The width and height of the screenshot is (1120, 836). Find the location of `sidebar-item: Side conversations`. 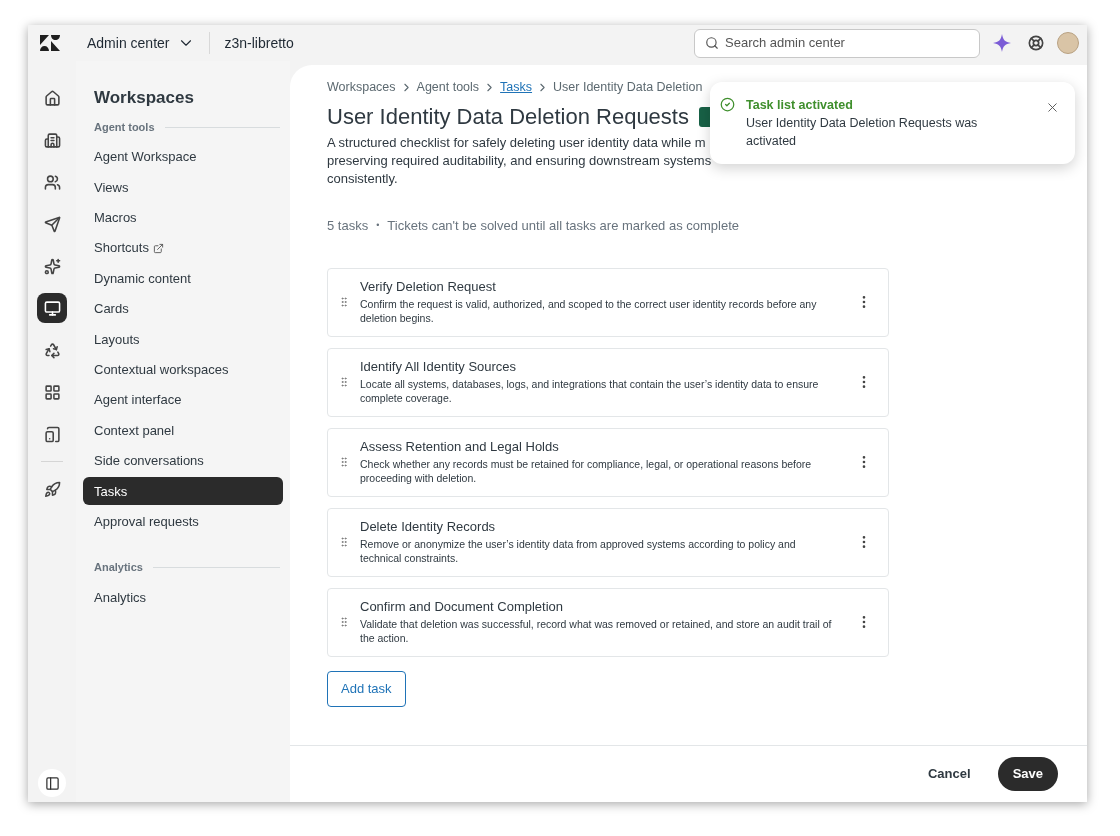

sidebar-item: Side conversations is located at coordinates (183, 460).